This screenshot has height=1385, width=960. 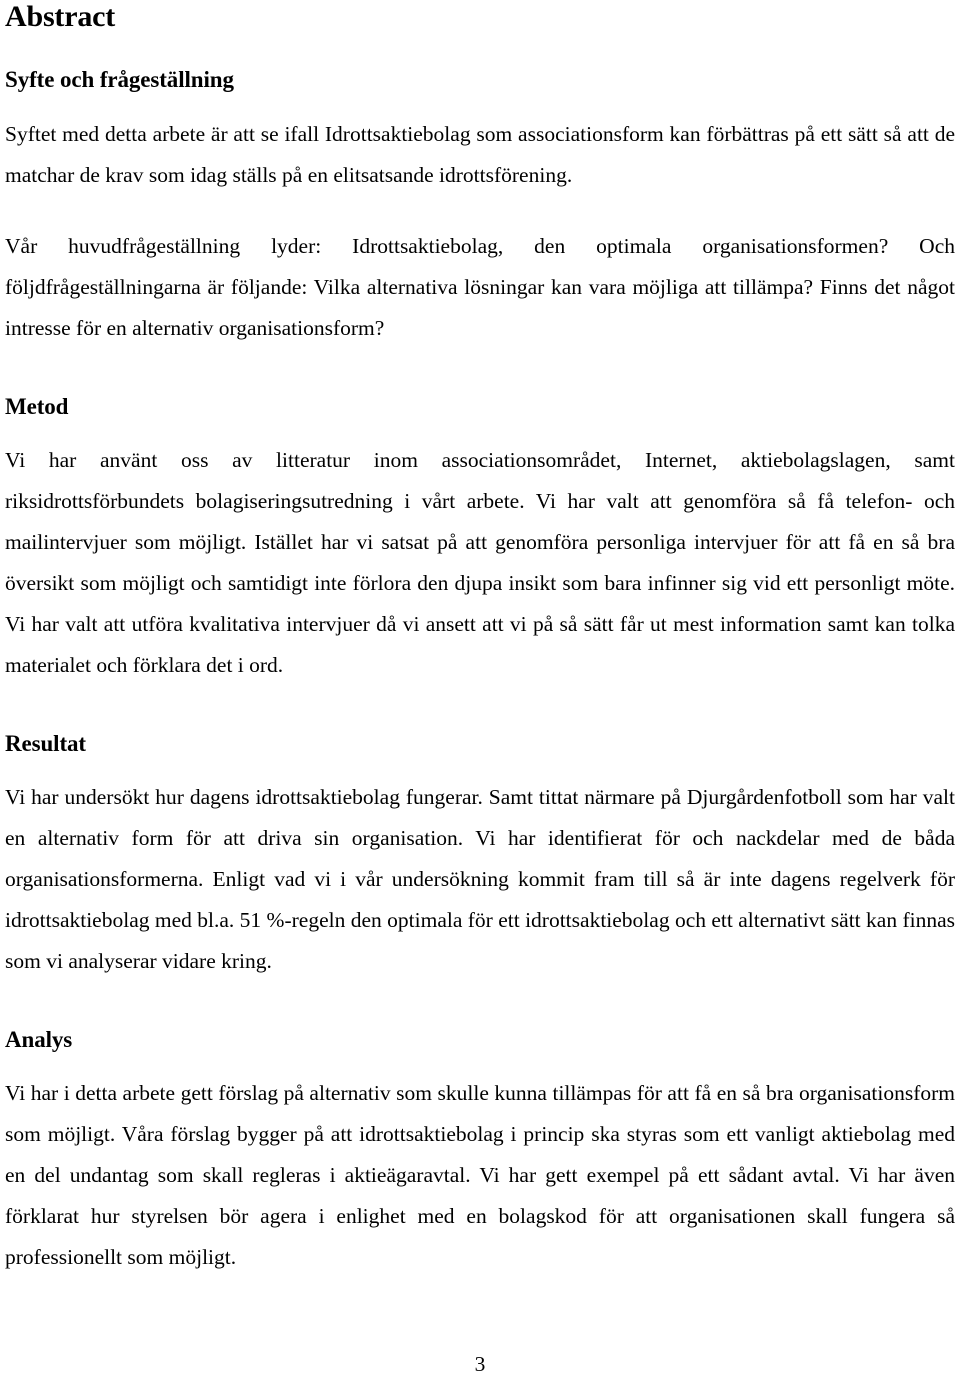 What do you see at coordinates (119, 79) in the screenshot?
I see `section-heading-syfte: Syfte och frågeställning` at bounding box center [119, 79].